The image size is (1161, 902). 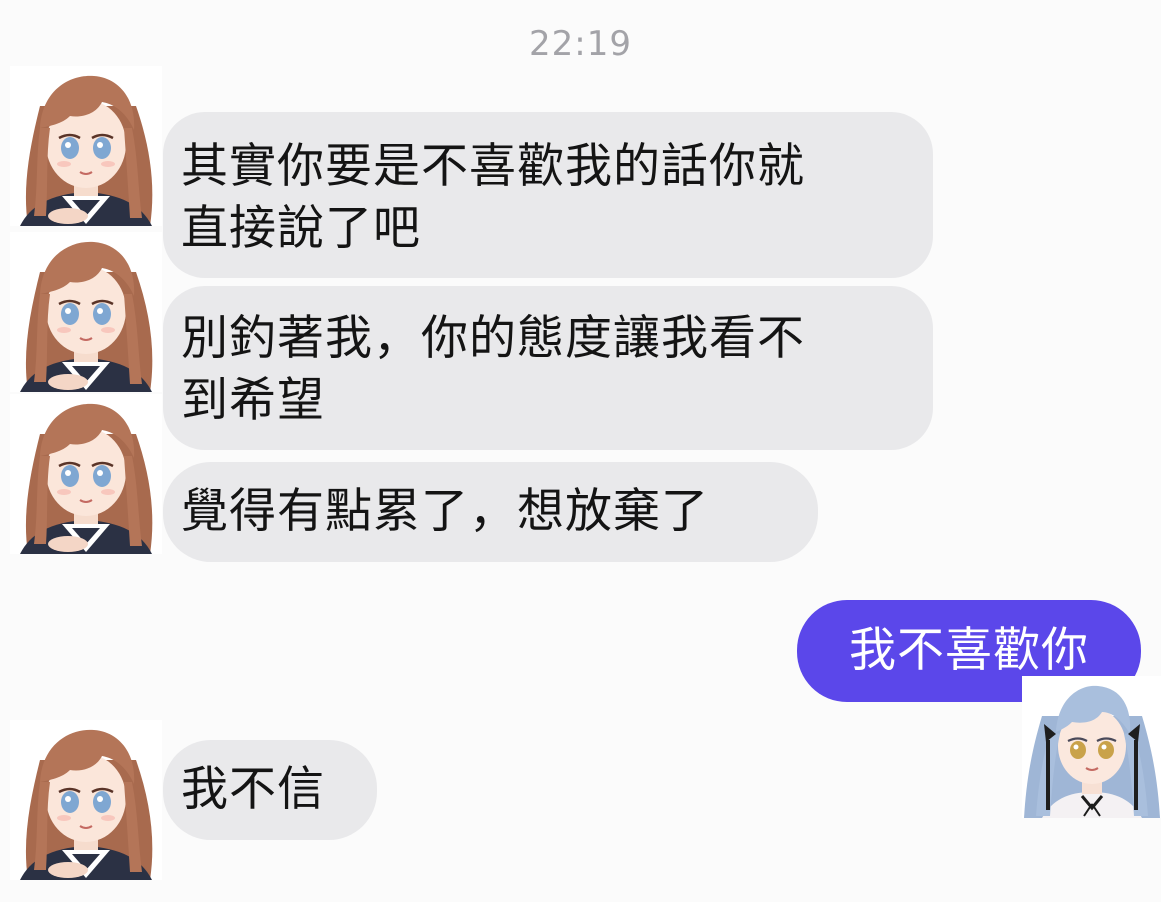 I want to click on incoming-message-bubble: 覺得有點累了，想放棄了, so click(x=490, y=512).